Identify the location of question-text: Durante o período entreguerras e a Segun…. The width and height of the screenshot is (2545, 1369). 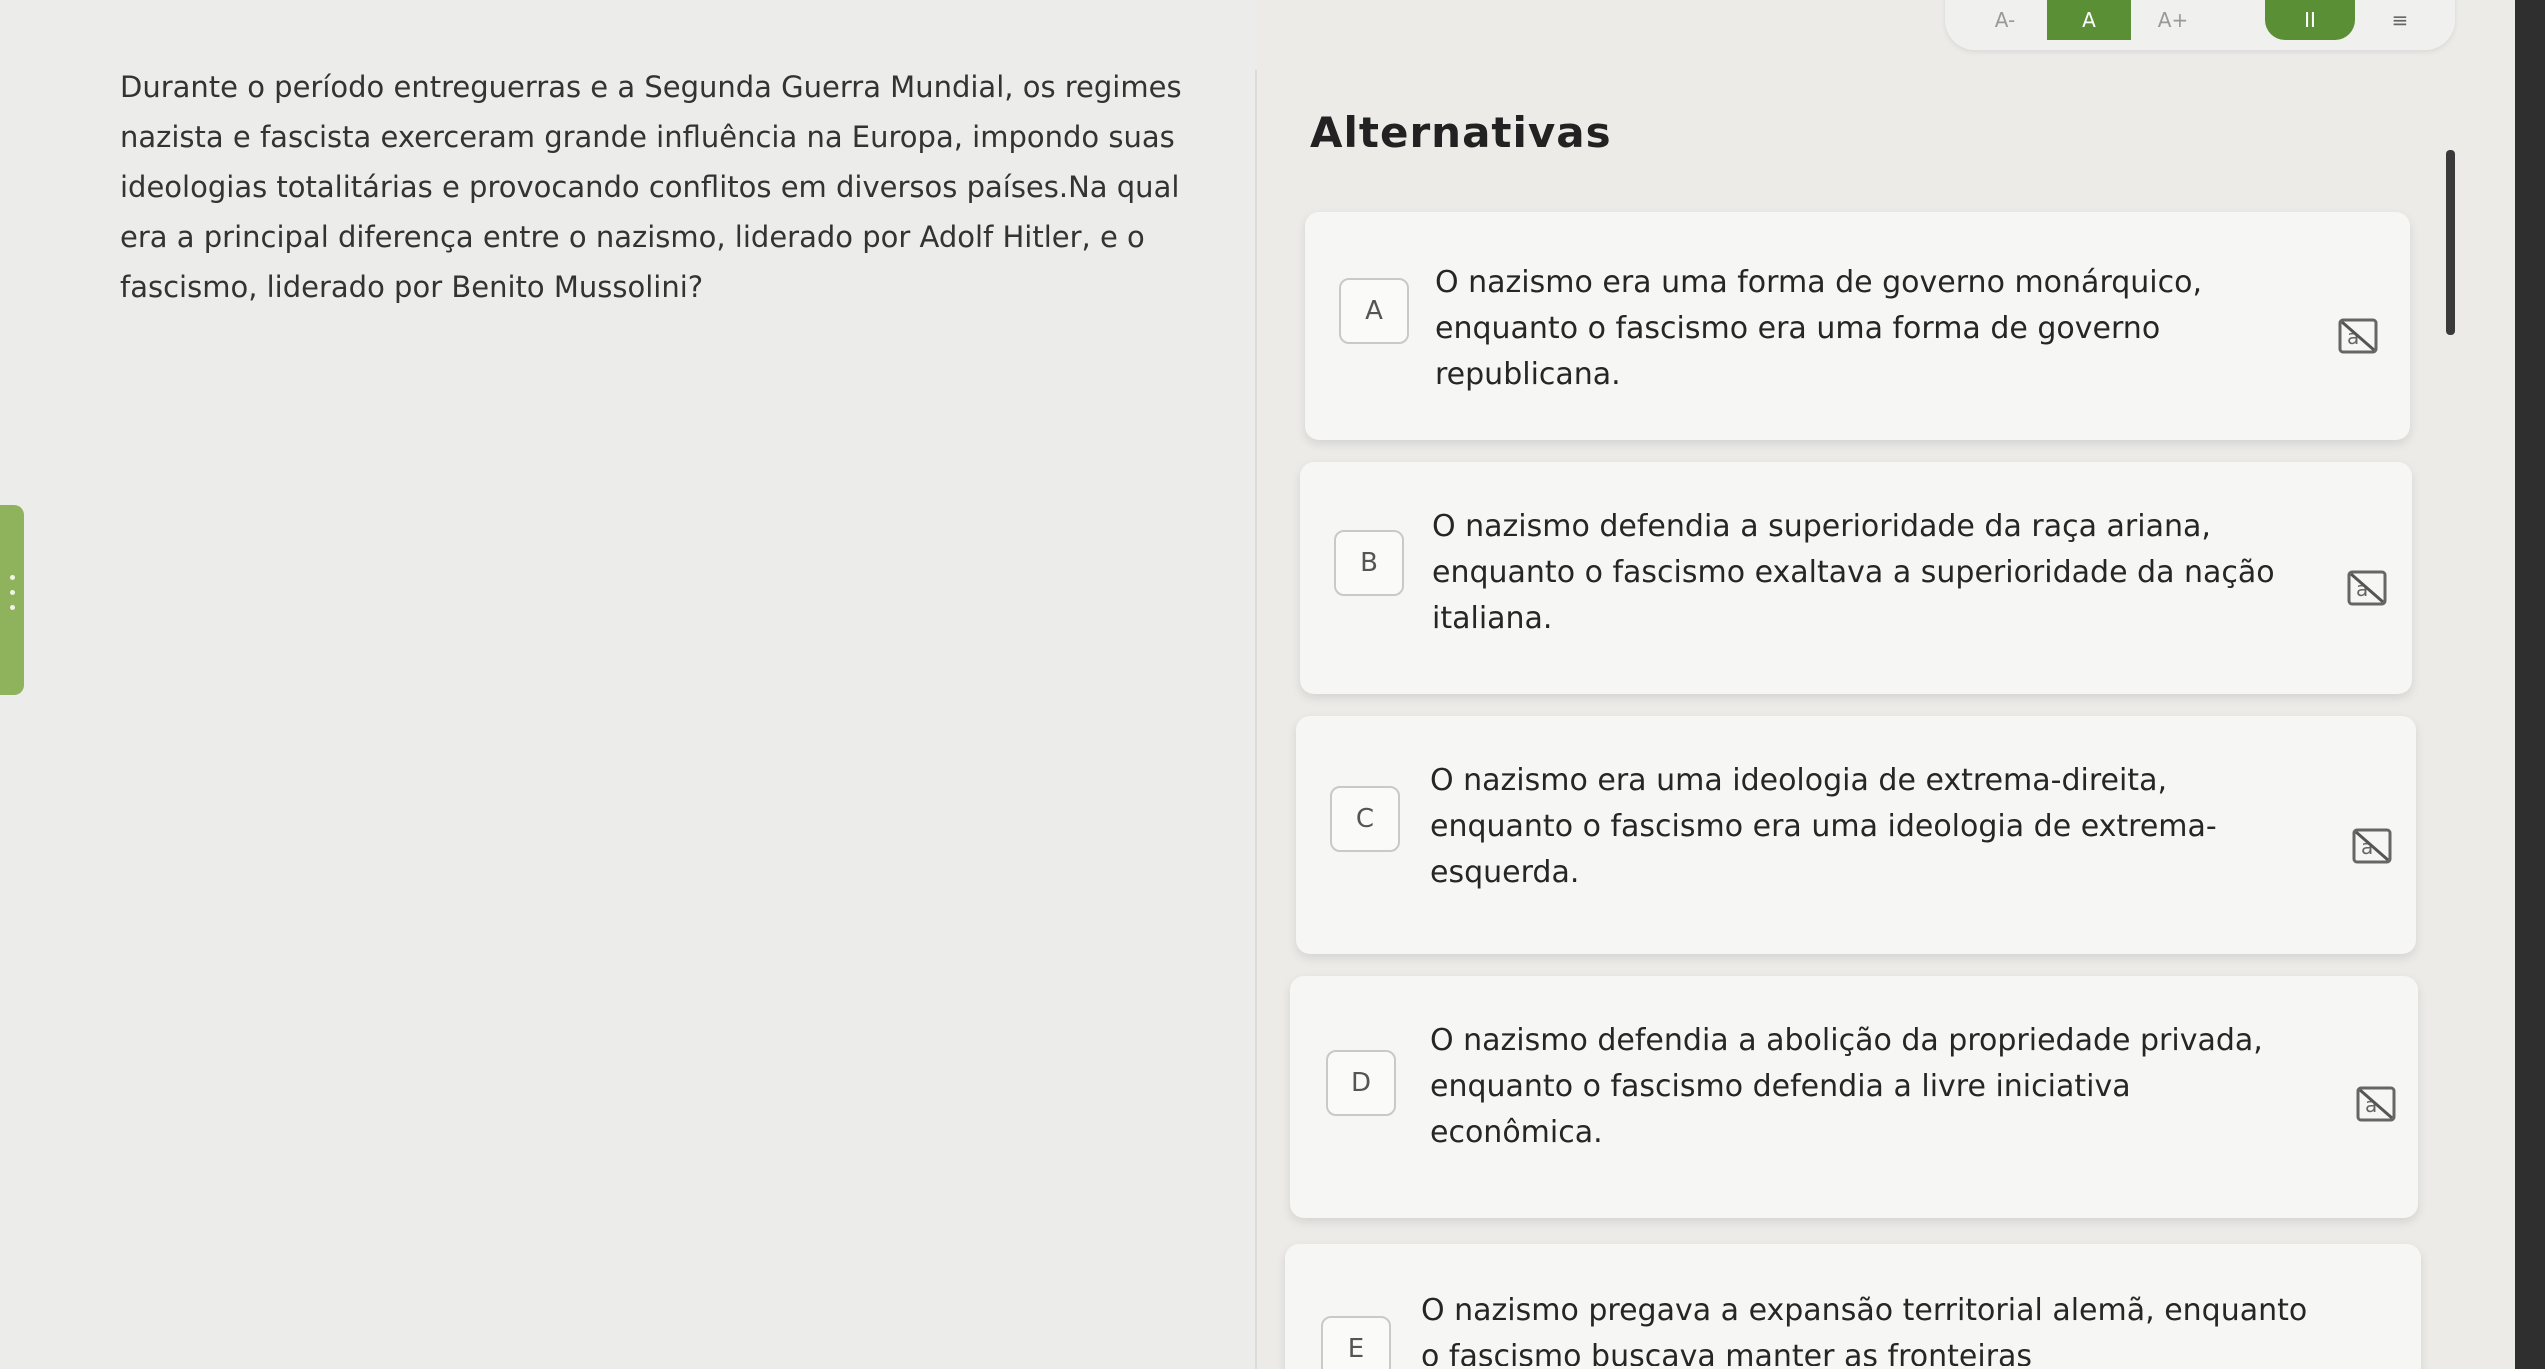
(651, 187).